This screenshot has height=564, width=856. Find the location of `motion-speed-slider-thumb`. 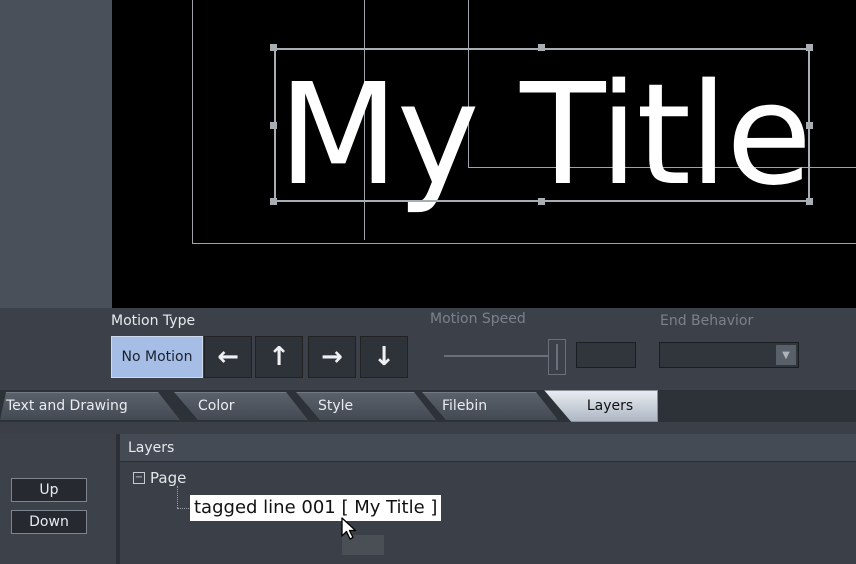

motion-speed-slider-thumb is located at coordinates (557, 357).